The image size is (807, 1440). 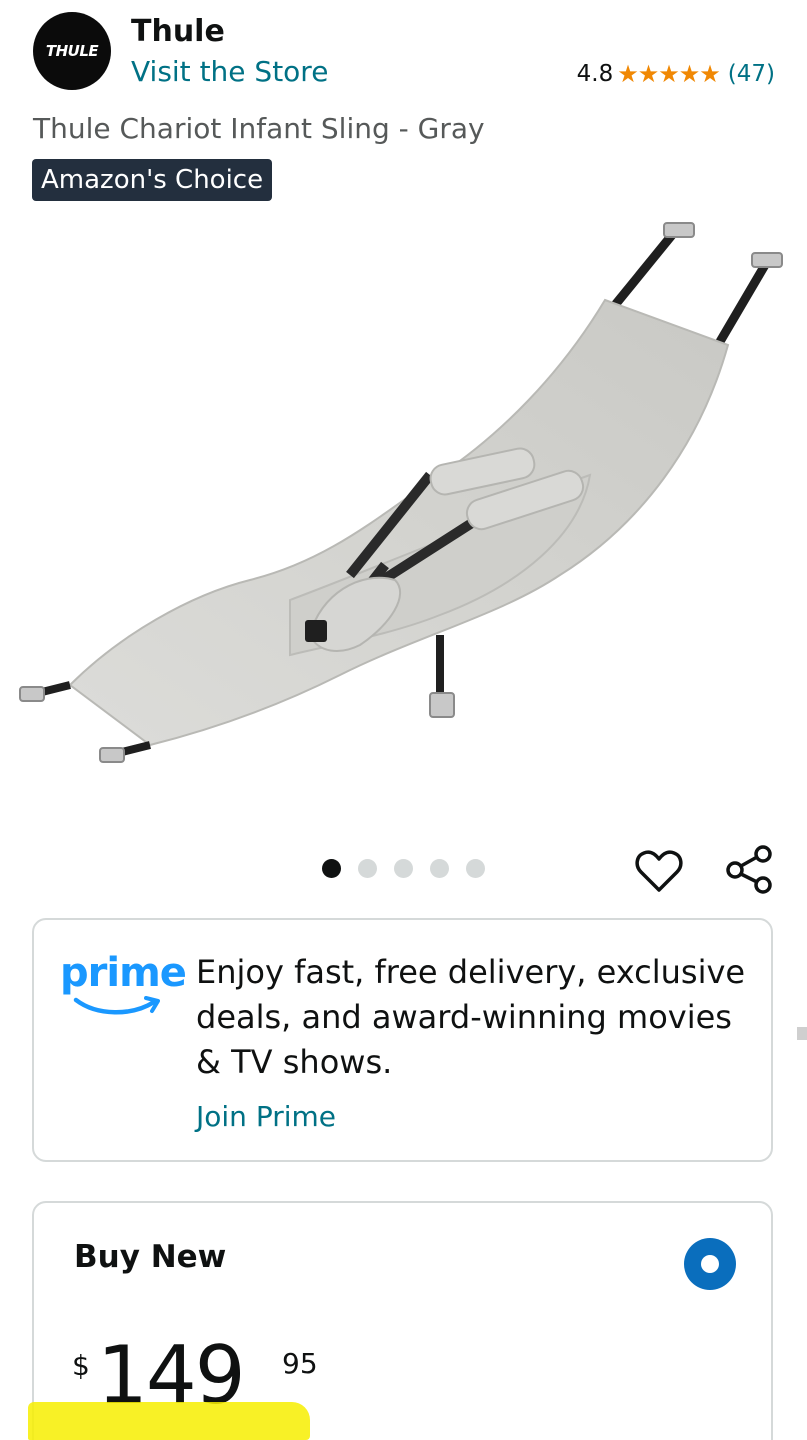 I want to click on product-title: Thule Chariot Infant Sling - Gray, so click(x=259, y=128).